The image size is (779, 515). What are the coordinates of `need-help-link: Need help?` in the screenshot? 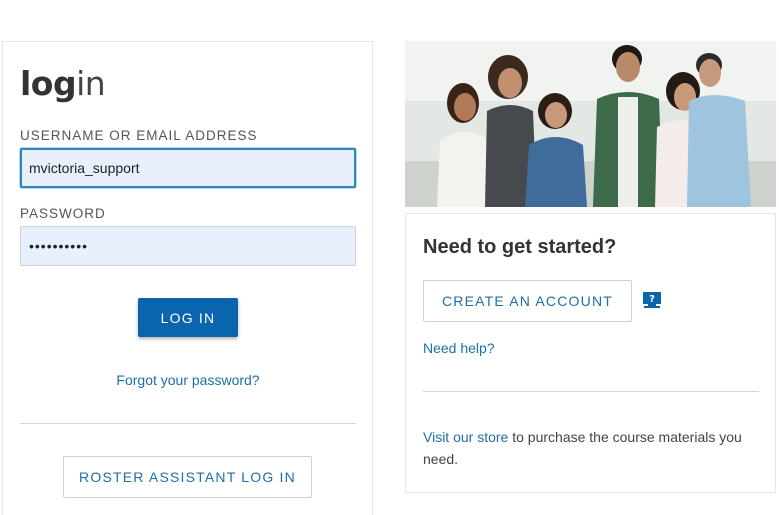 It's located at (459, 348).